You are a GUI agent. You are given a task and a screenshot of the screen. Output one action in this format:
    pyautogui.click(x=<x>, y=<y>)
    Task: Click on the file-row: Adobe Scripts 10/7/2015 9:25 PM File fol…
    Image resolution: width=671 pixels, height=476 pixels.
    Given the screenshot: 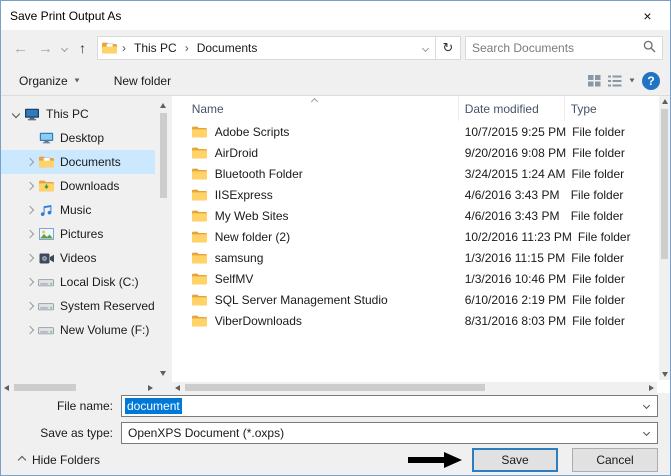 What is the action you would take?
    pyautogui.click(x=415, y=131)
    